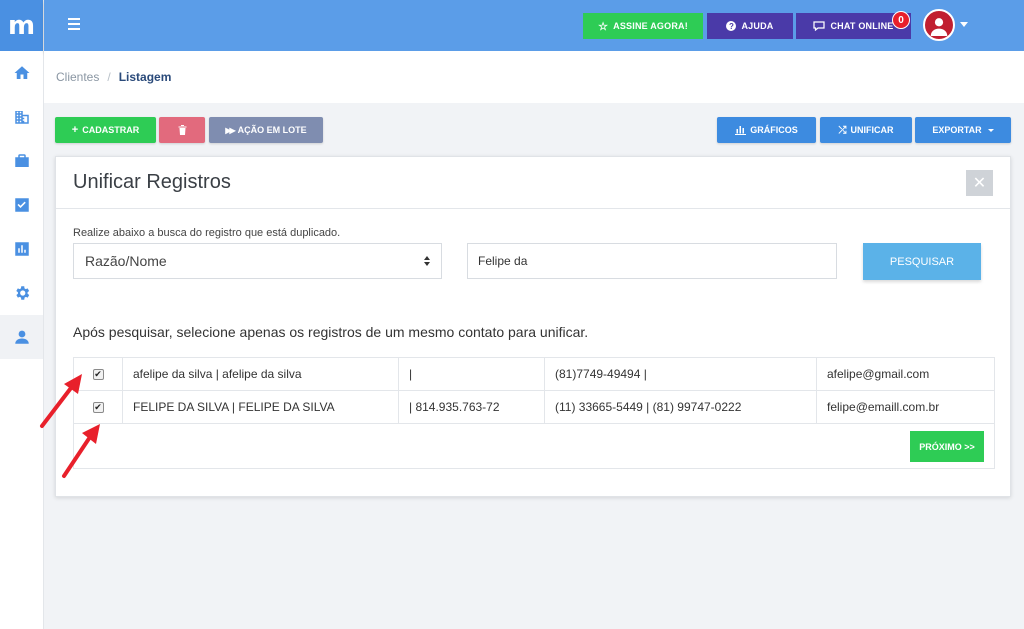  I want to click on charts-label: GRÁFICOS, so click(774, 130).